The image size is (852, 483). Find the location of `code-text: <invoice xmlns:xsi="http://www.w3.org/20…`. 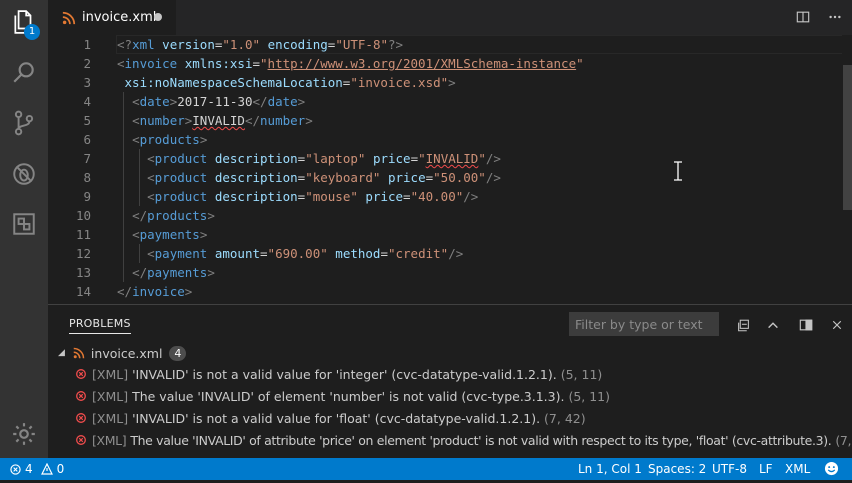

code-text: <invoice xmlns:xsi="http://www.w3.org/20… is located at coordinates (350, 63).